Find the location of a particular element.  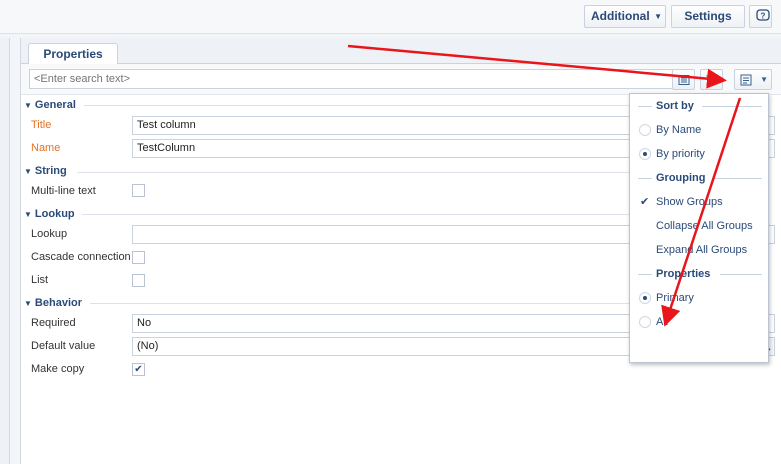

default-value-text: (No) is located at coordinates (148, 346).